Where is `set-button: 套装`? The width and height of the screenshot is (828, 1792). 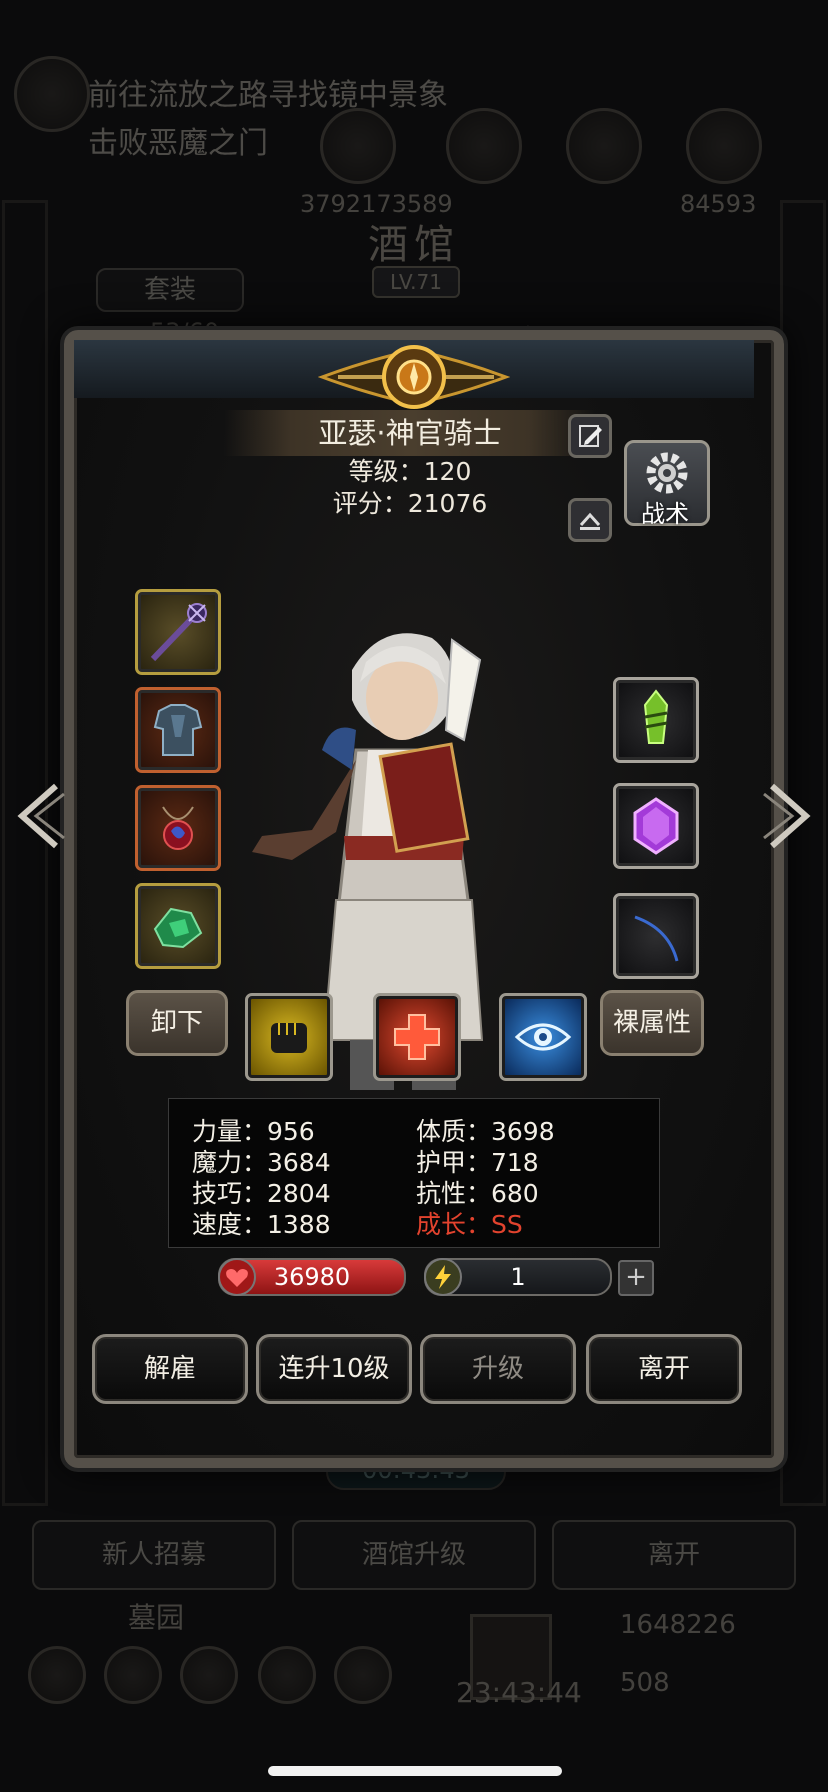 set-button: 套装 is located at coordinates (170, 290).